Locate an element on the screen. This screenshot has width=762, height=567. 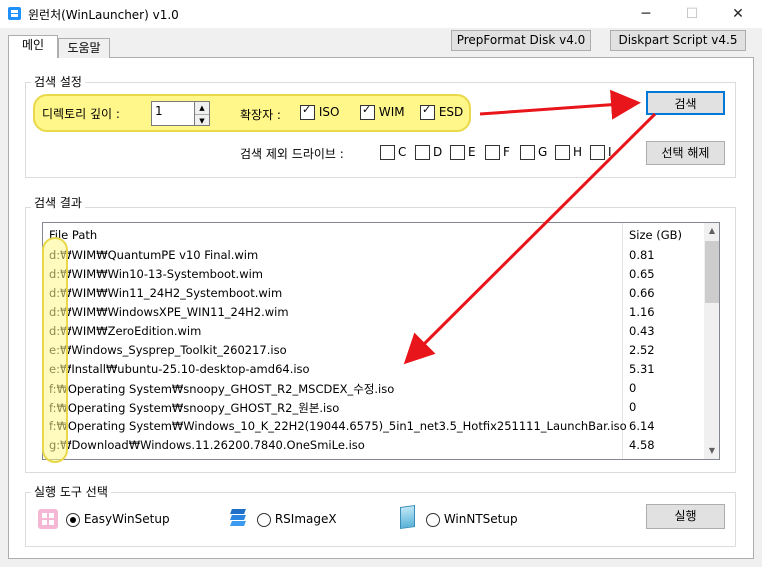
scroll-down-icon: ▼ is located at coordinates (711, 451).